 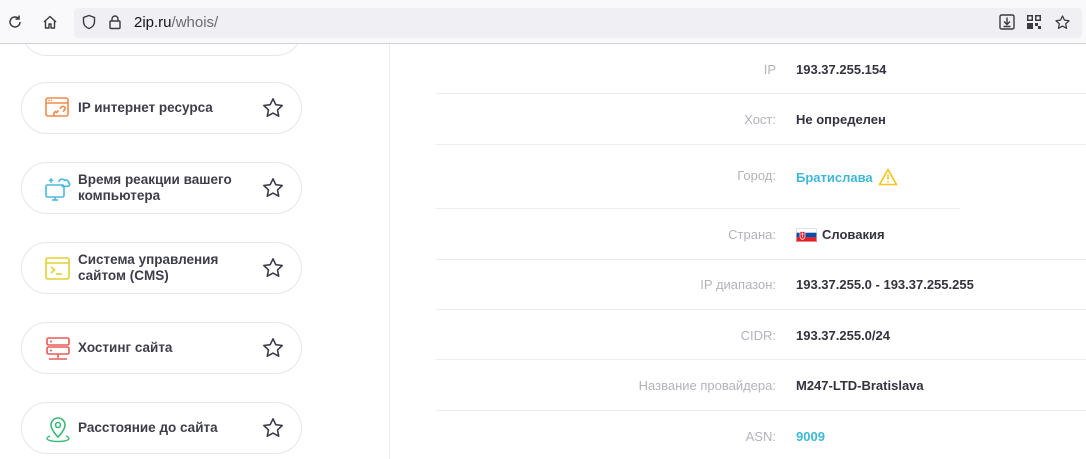 I want to click on whois-key: IP диапазон:, so click(x=738, y=284).